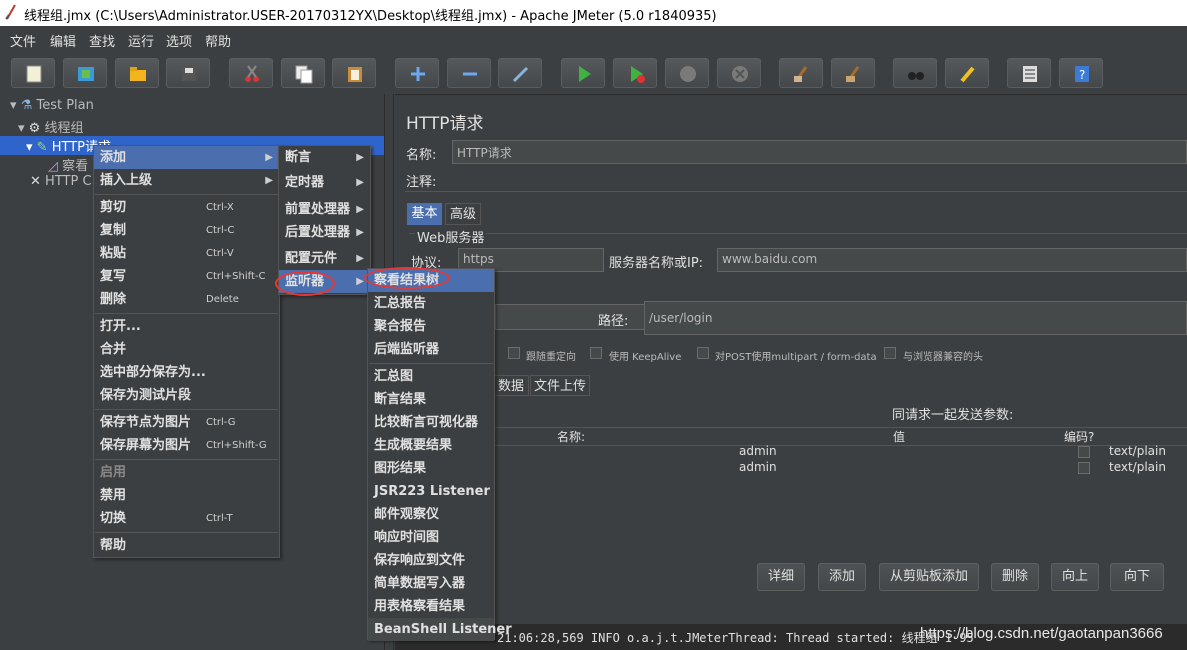 Image resolution: width=1187 pixels, height=650 pixels. I want to click on menu-file: 文件, so click(23, 40).